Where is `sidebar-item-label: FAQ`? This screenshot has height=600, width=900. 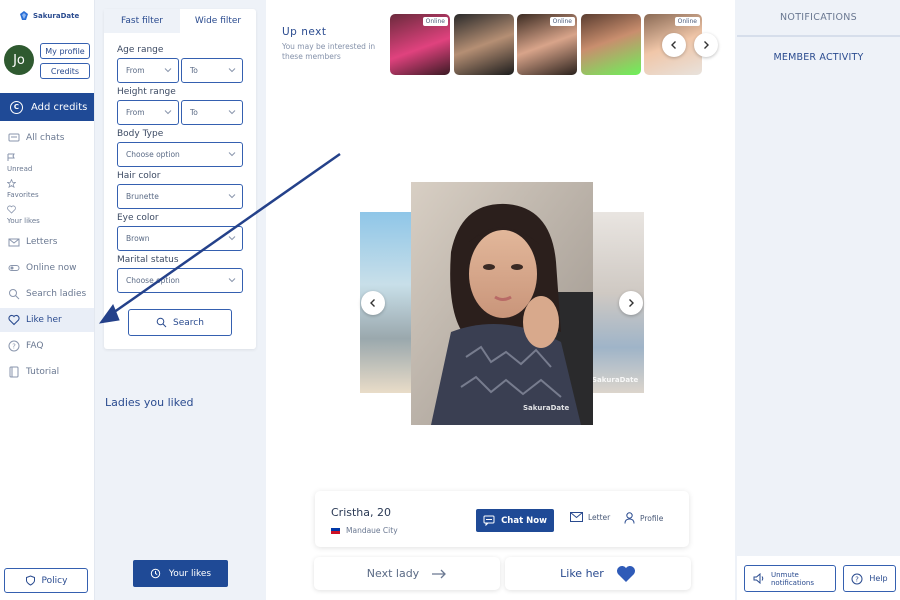
sidebar-item-label: FAQ is located at coordinates (35, 346).